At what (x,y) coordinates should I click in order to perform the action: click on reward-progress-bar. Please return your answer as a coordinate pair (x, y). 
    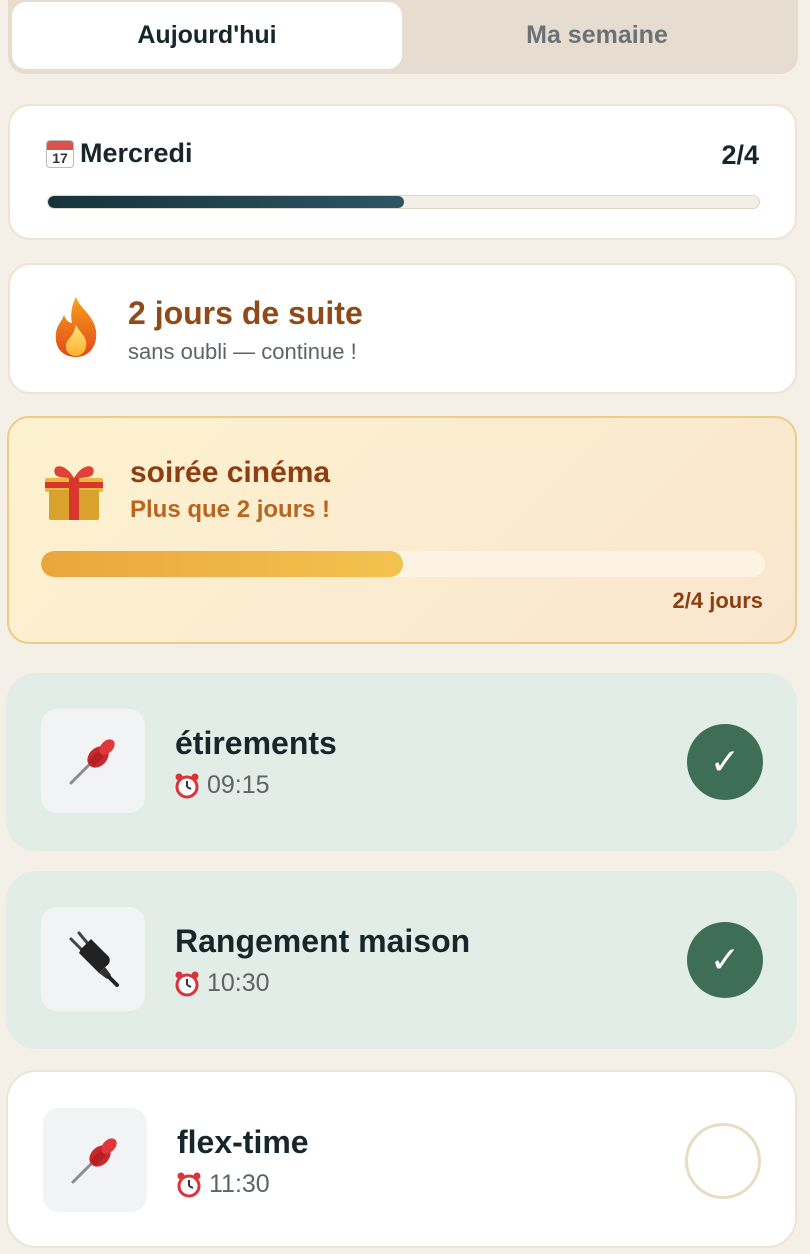
    Looking at the image, I should click on (403, 564).